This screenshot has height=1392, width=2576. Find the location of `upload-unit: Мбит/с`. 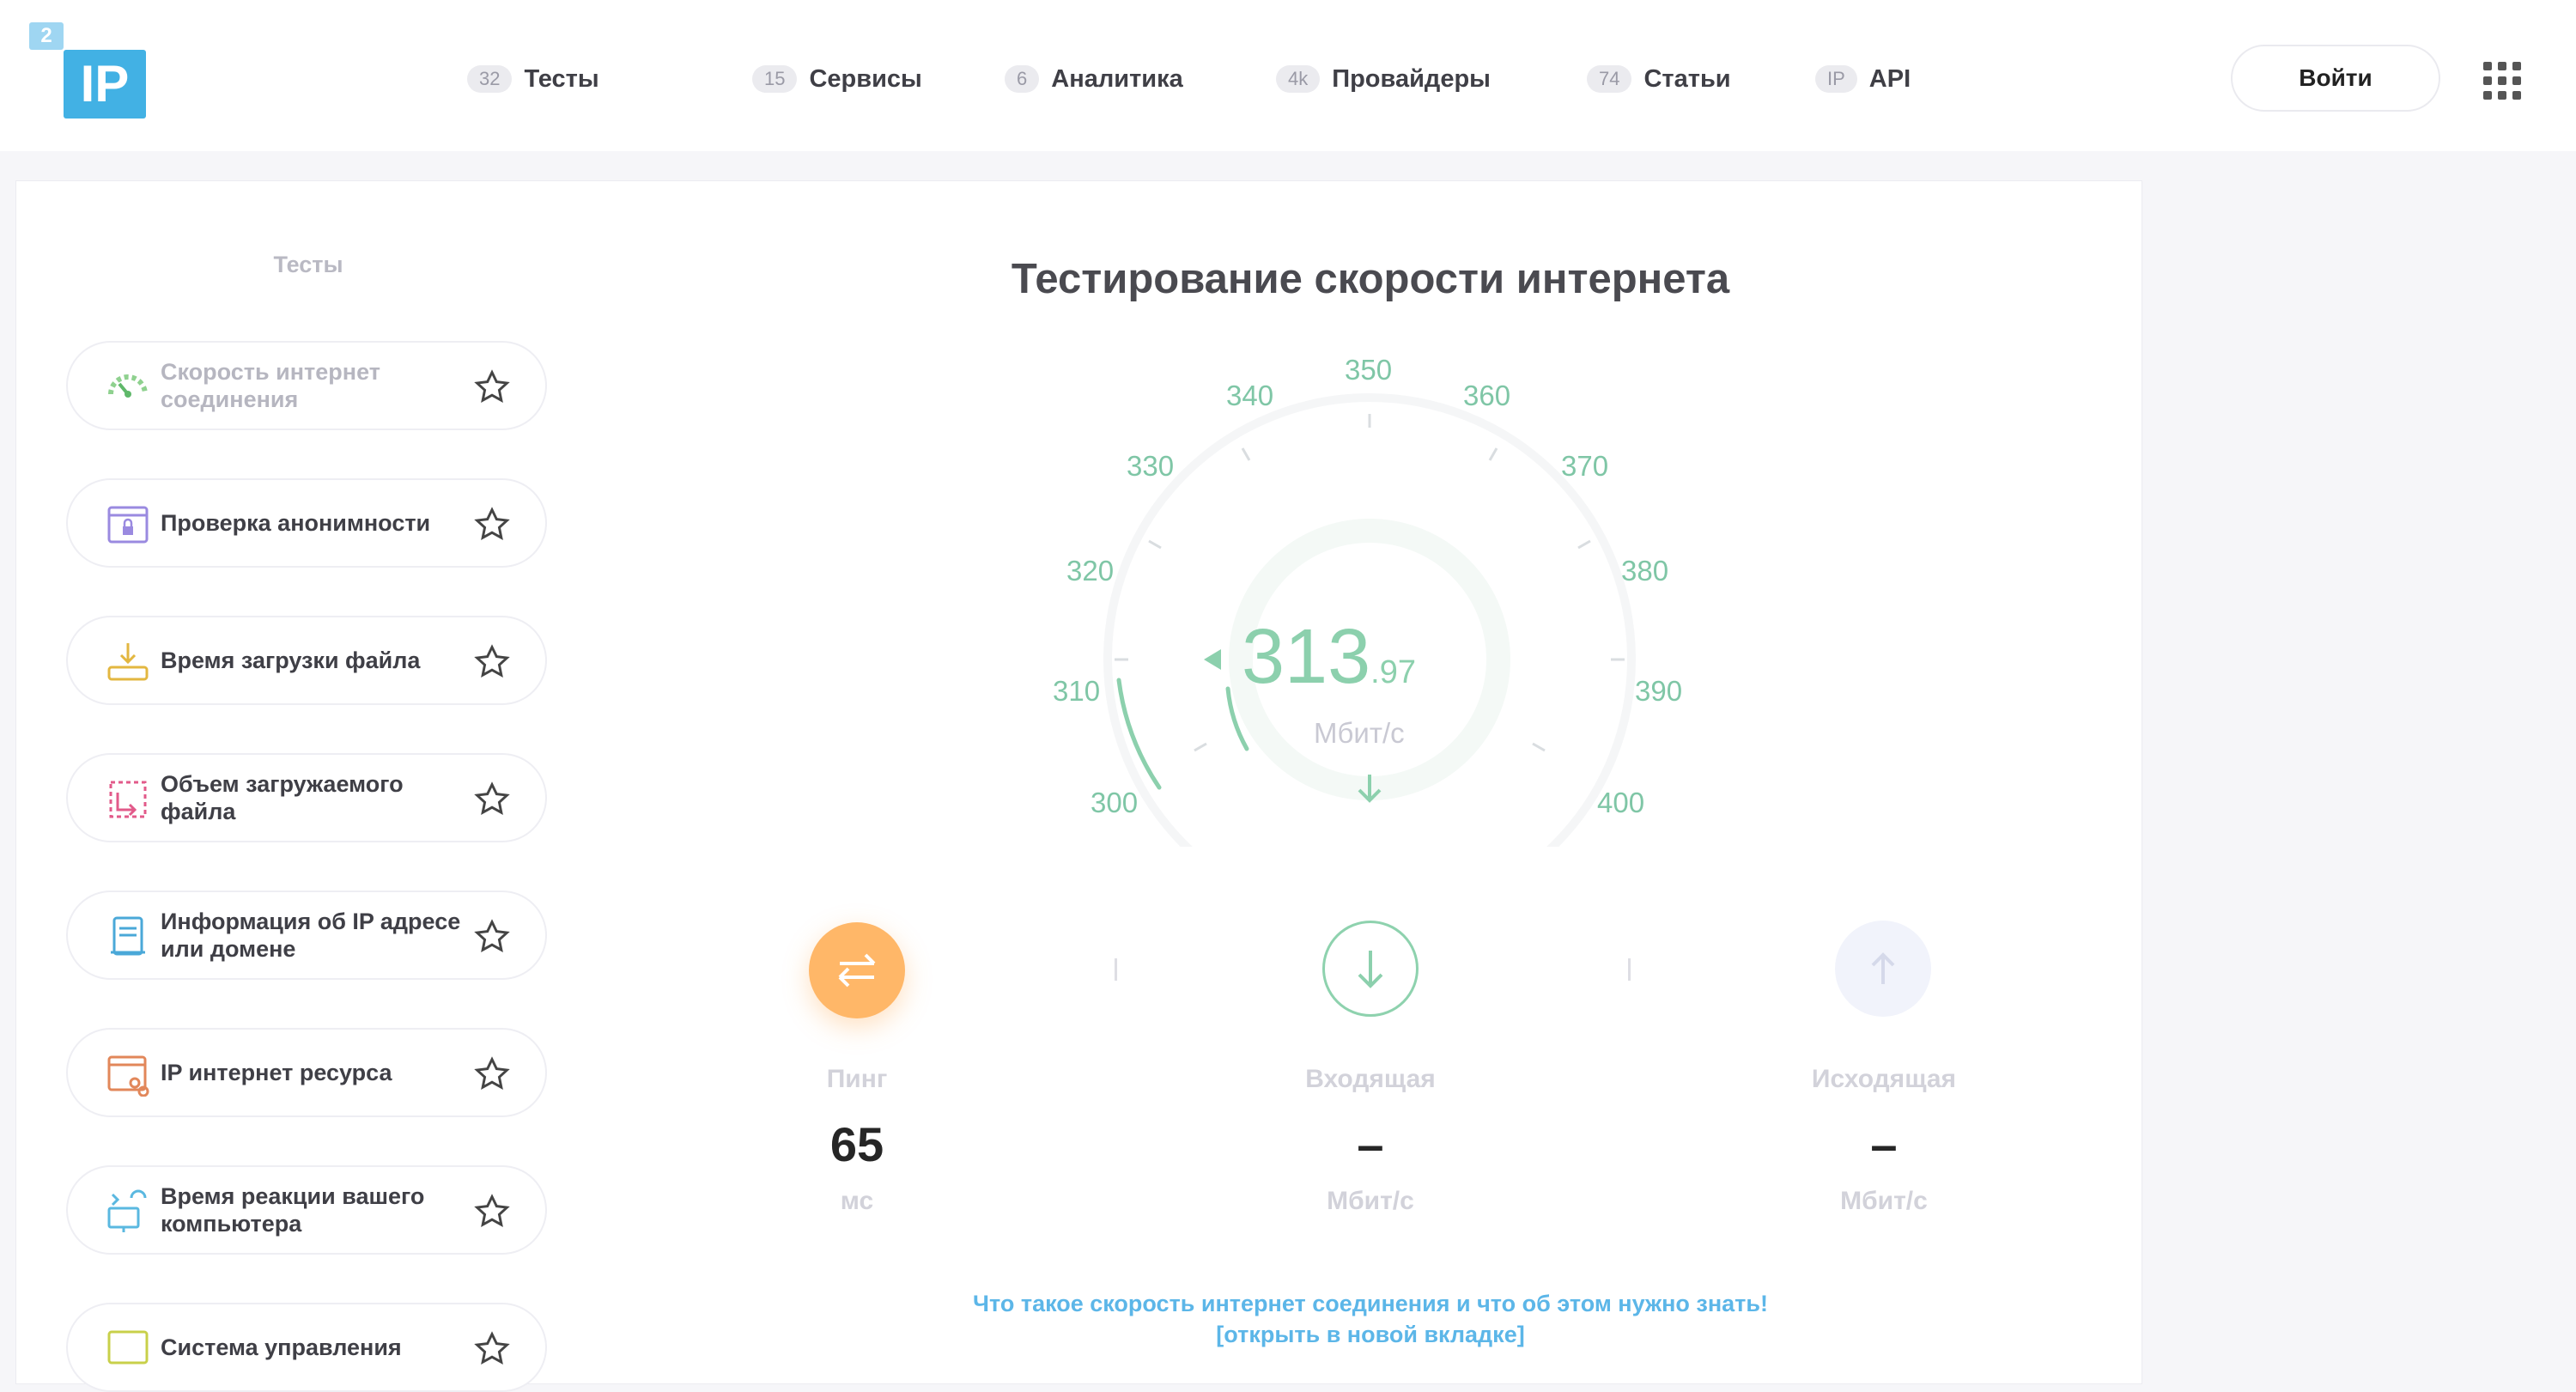

upload-unit: Мбит/с is located at coordinates (1884, 1201).